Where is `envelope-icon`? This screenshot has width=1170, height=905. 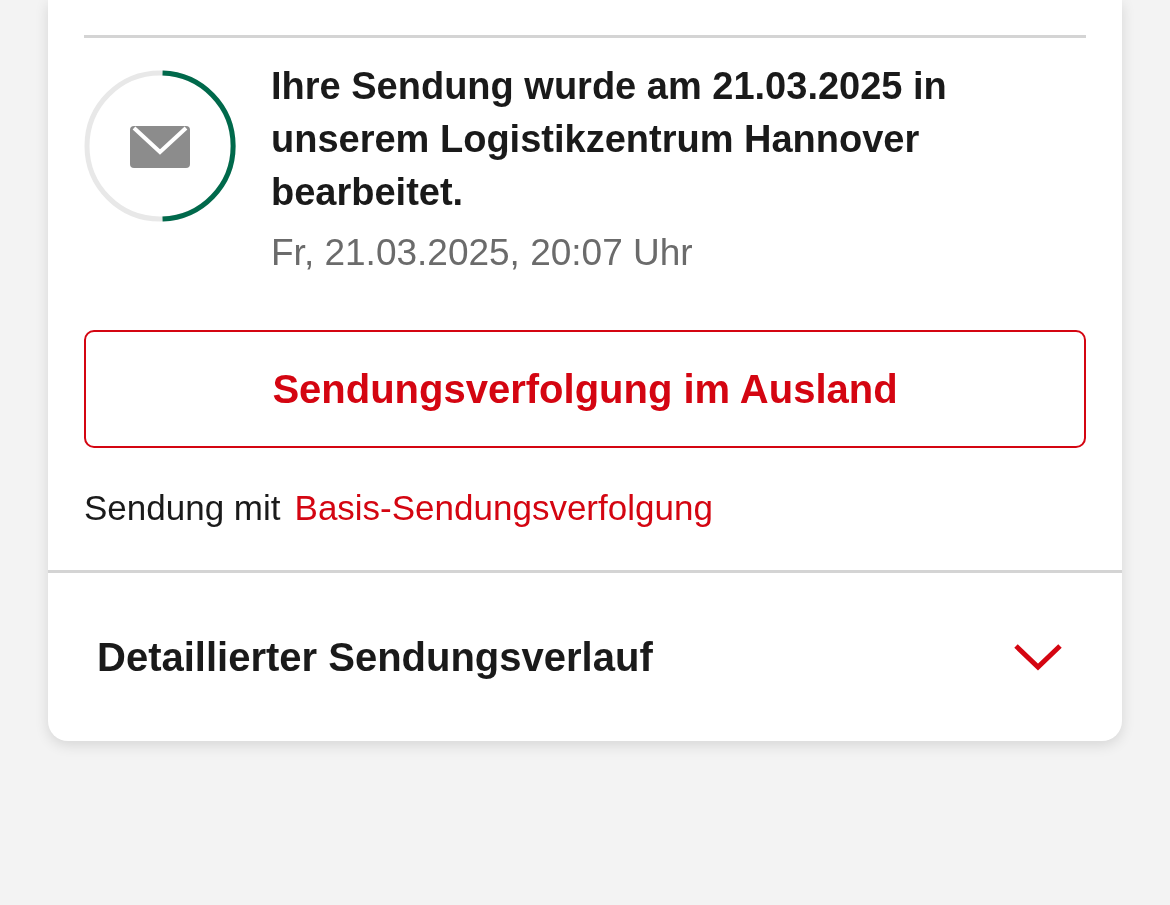
envelope-icon is located at coordinates (160, 147).